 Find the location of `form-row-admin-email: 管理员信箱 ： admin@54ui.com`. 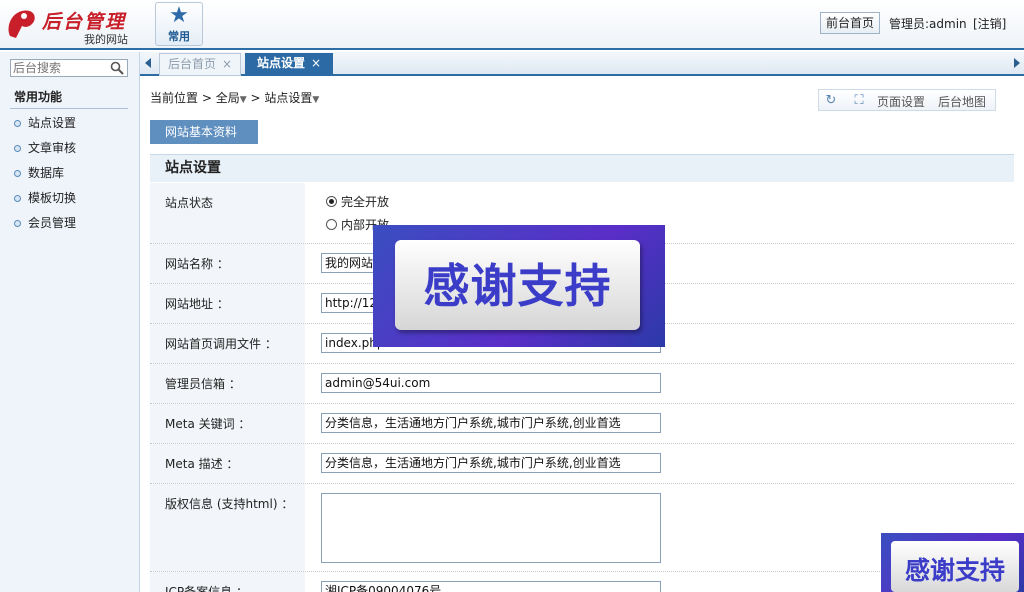

form-row-admin-email: 管理员信箱 ： admin@54ui.com is located at coordinates (582, 384).